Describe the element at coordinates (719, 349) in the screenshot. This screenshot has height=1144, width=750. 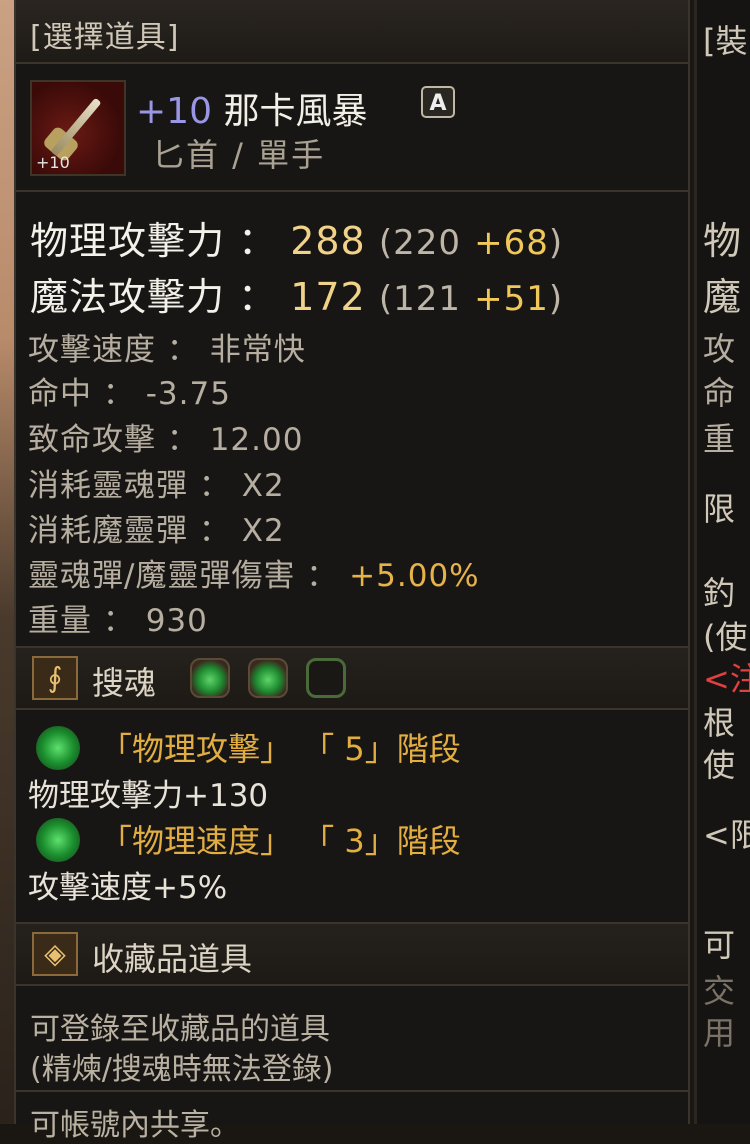
I see `right-line: 攻` at that location.